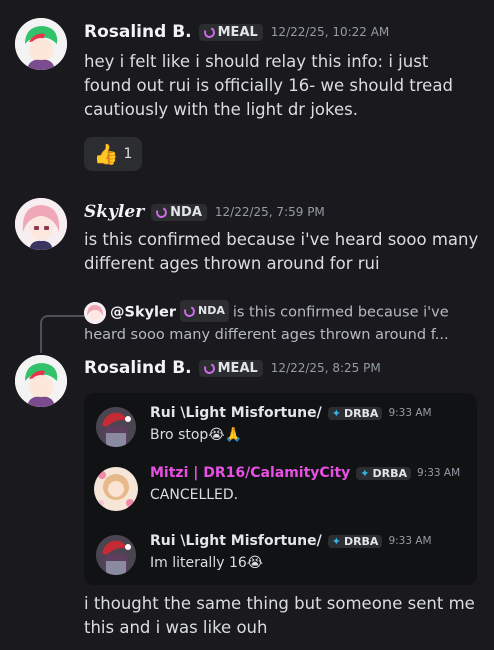  I want to click on embed-text: CANCELLED., so click(194, 495).